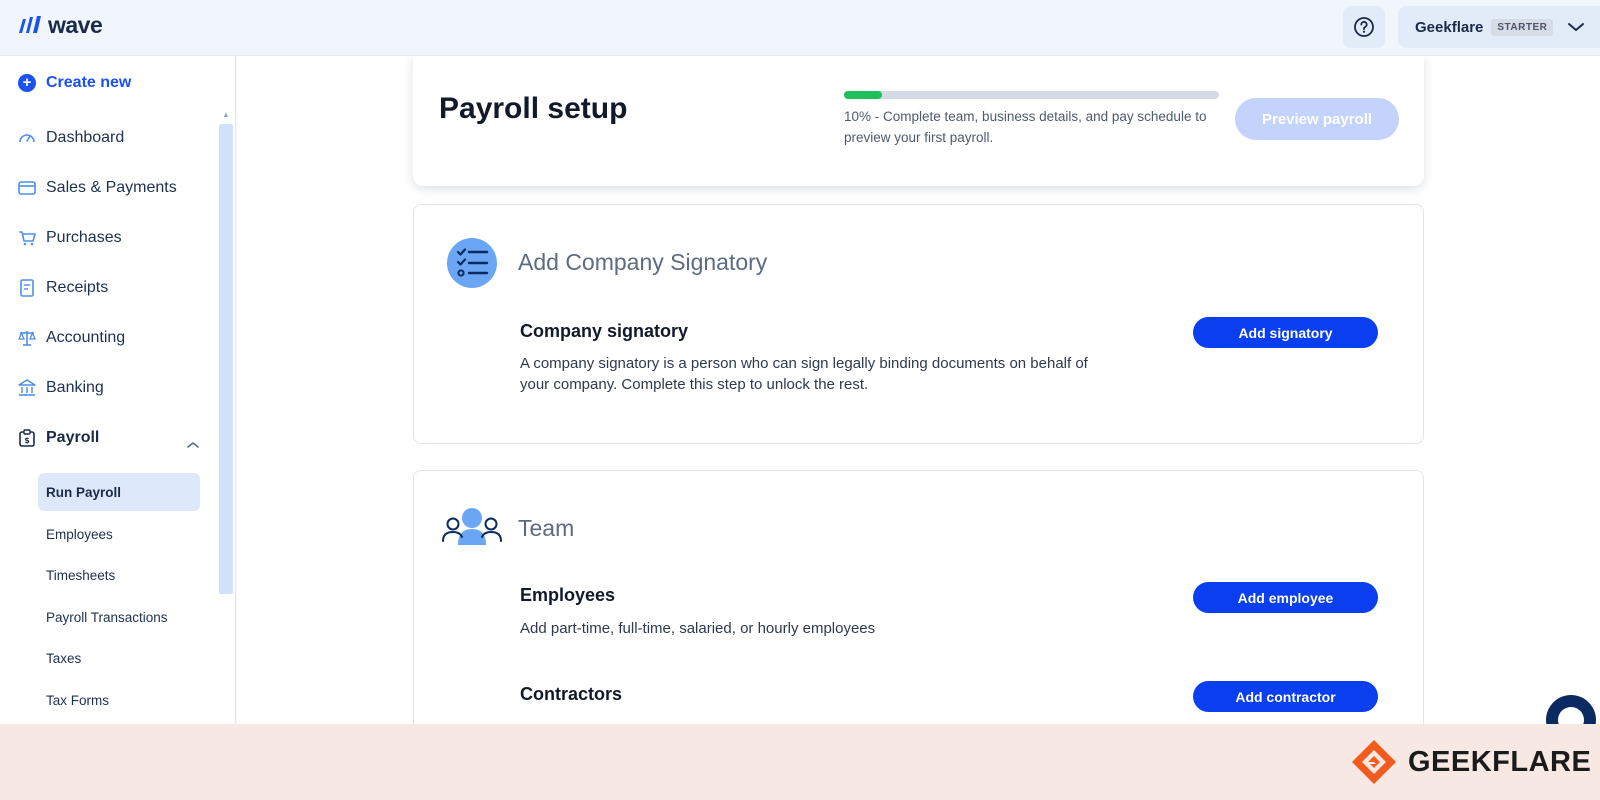  What do you see at coordinates (1449, 27) in the screenshot?
I see `account-name: Geekflare` at bounding box center [1449, 27].